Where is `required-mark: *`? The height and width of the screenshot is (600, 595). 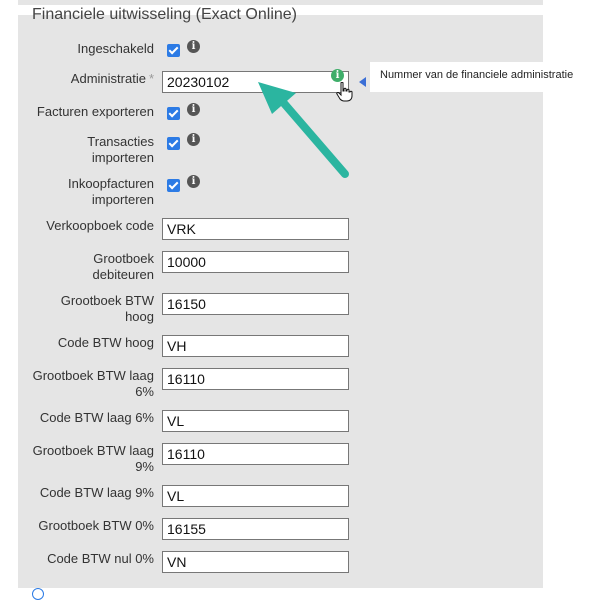
required-mark: * is located at coordinates (151, 78).